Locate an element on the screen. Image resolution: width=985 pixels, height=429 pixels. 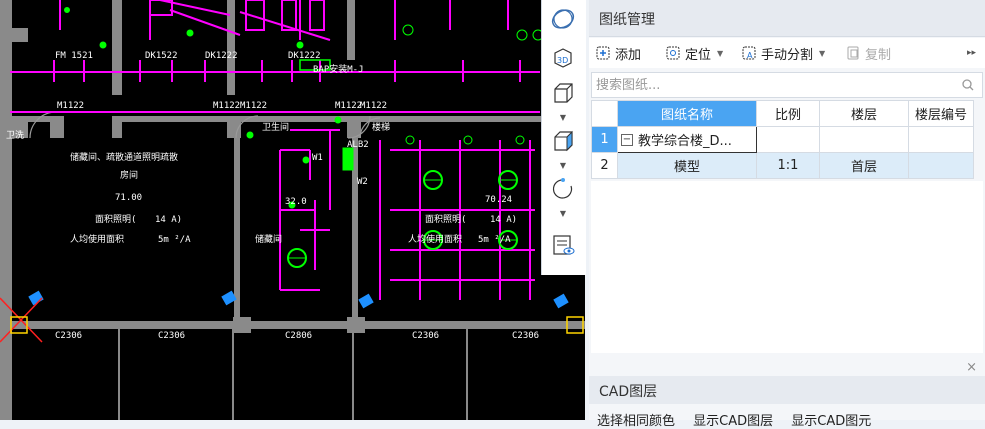
cad-label: 楼梯 is located at coordinates (381, 127).